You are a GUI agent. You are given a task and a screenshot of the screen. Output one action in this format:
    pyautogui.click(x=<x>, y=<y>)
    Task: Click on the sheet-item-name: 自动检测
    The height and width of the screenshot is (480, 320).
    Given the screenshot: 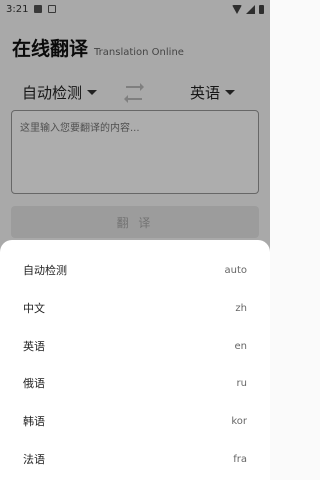 What is the action you would take?
    pyautogui.click(x=45, y=270)
    